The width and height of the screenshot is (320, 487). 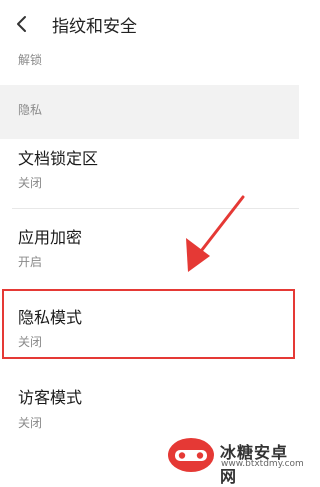 What do you see at coordinates (149, 173) in the screenshot?
I see `list-item-document-lock: 文档锁定区 关闭` at bounding box center [149, 173].